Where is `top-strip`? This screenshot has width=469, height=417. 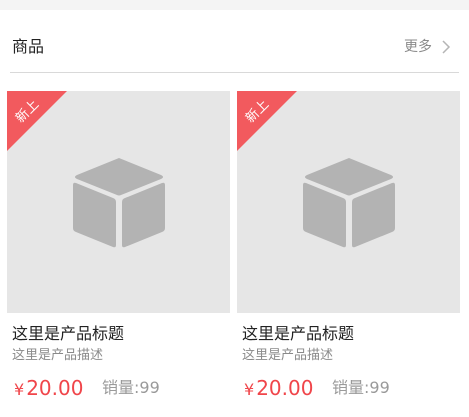
top-strip is located at coordinates (234, 5).